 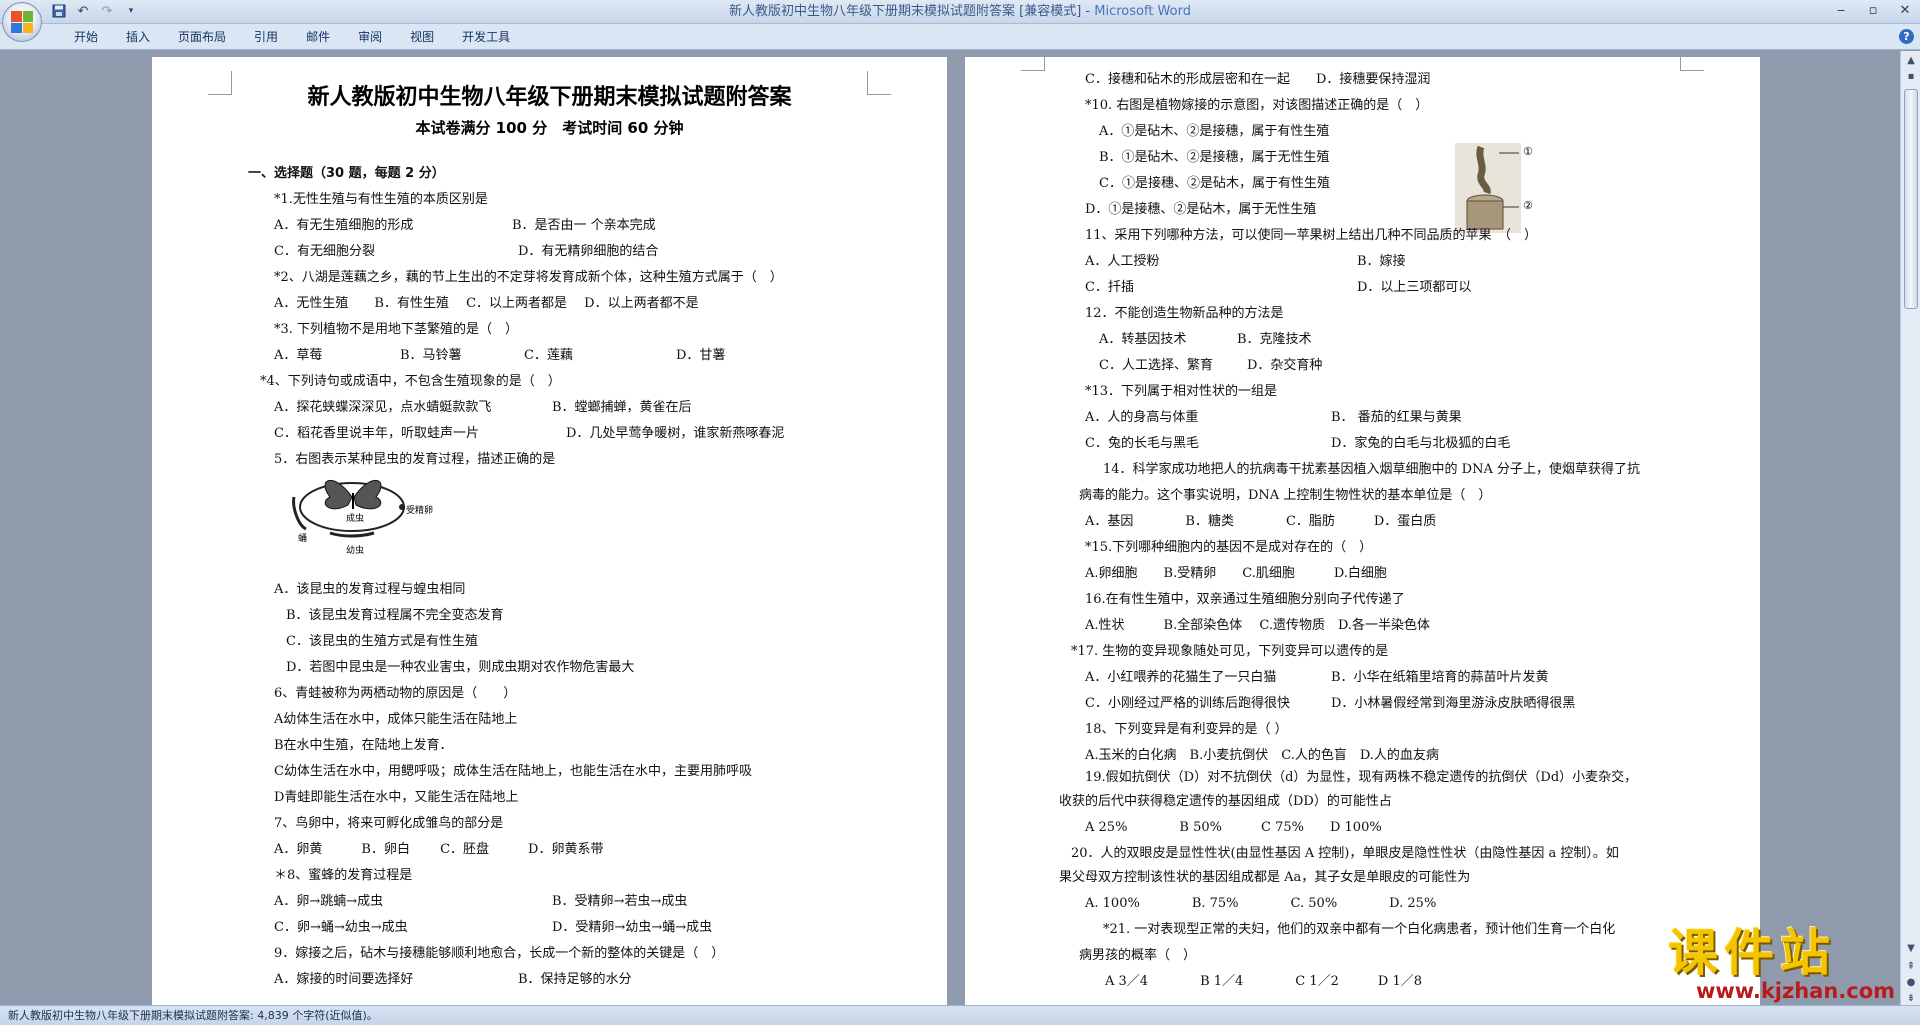 What do you see at coordinates (1528, 151) in the screenshot?
I see `fig-label-1: ①` at bounding box center [1528, 151].